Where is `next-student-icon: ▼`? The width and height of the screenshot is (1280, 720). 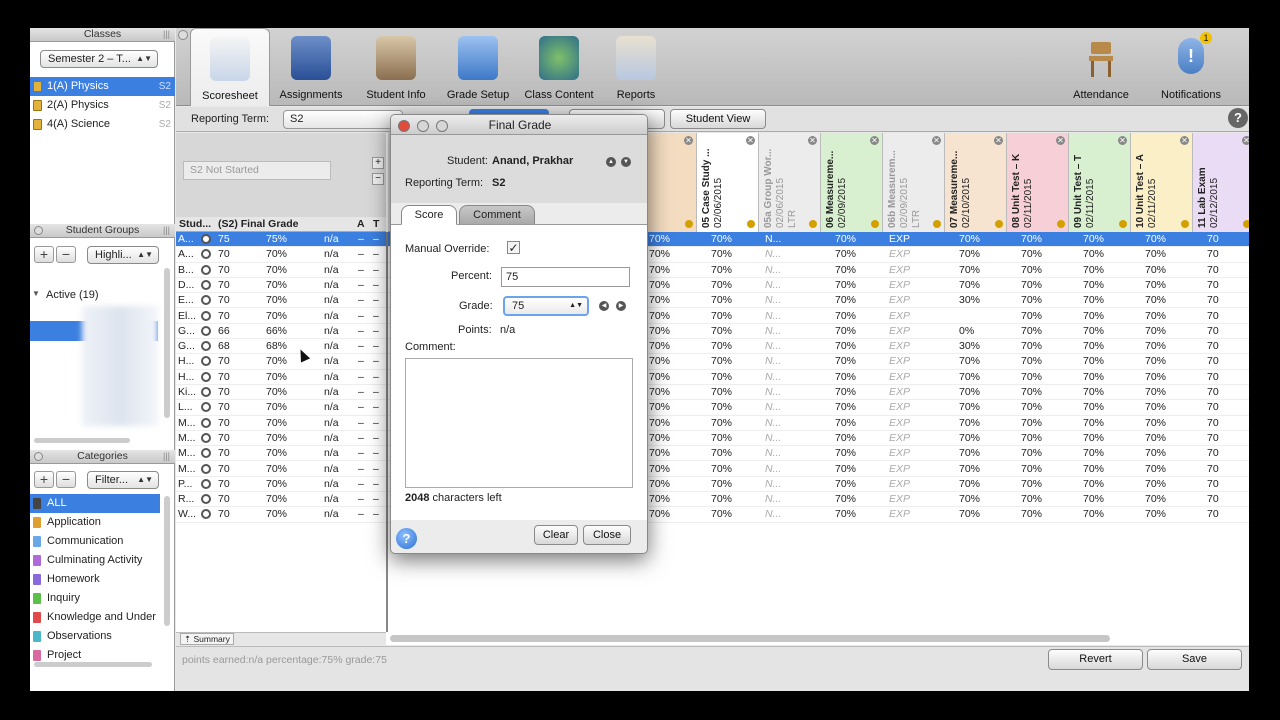
next-student-icon: ▼ is located at coordinates (626, 162).